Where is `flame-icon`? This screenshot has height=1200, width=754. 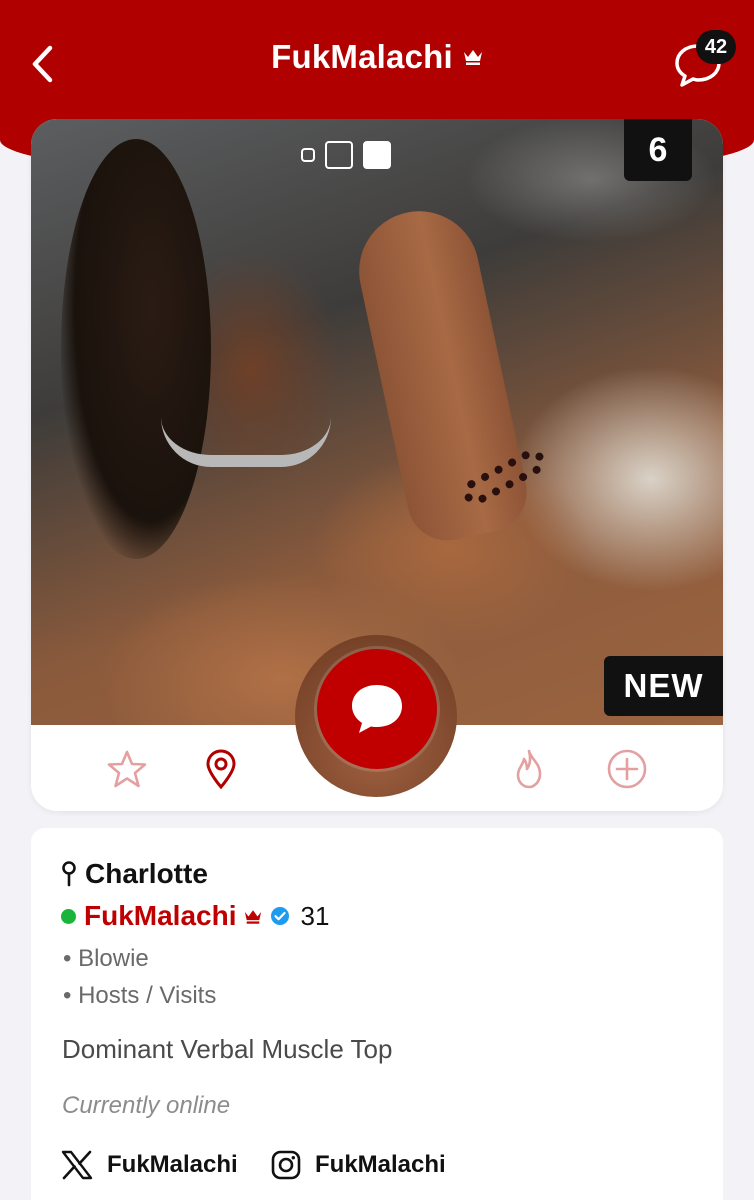 flame-icon is located at coordinates (529, 769).